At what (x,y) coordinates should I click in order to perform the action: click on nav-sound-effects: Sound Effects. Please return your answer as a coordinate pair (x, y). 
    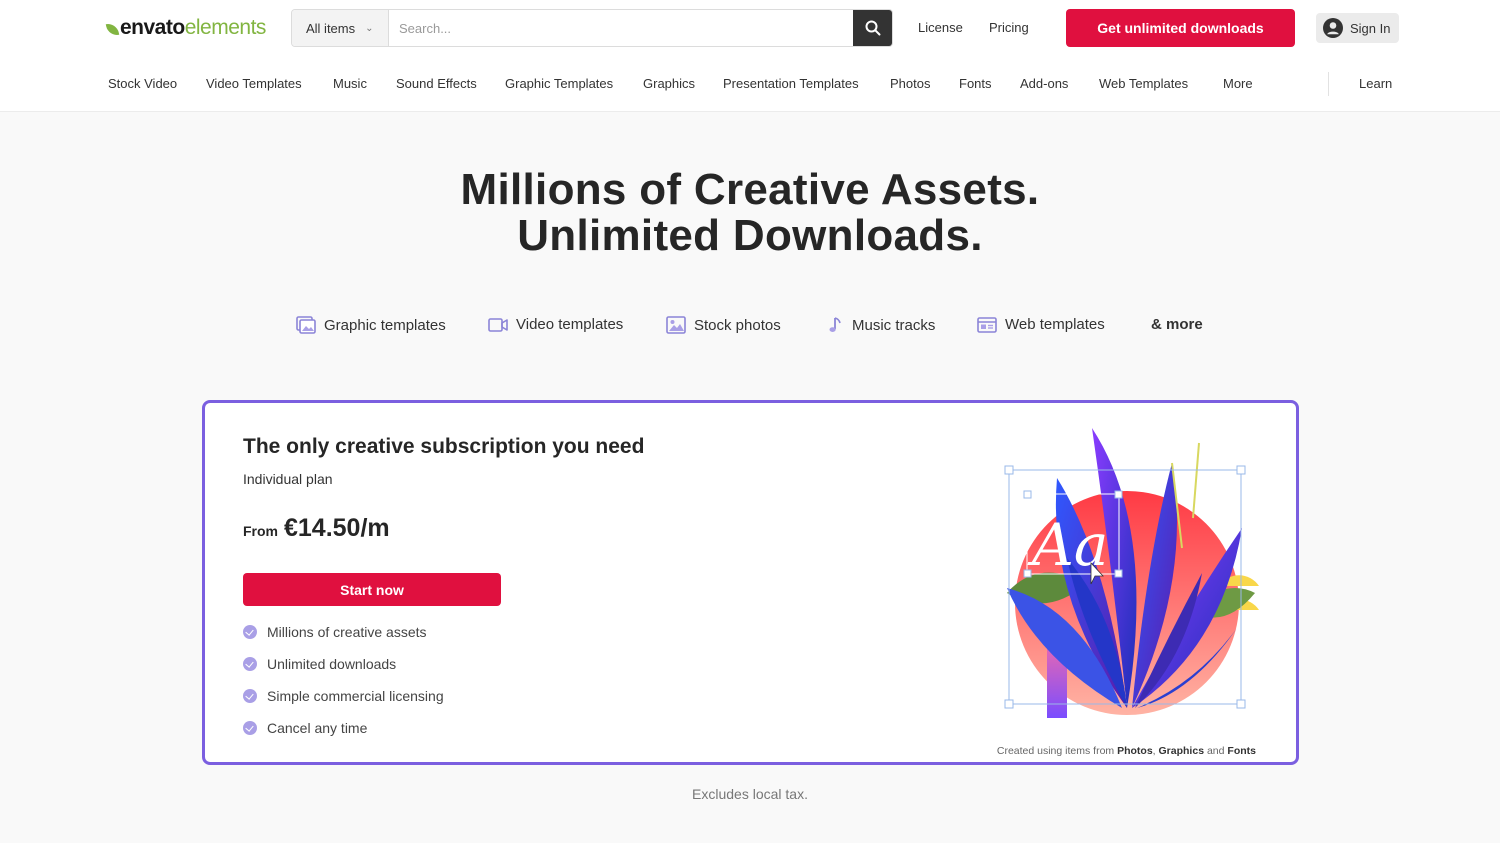
    Looking at the image, I should click on (436, 83).